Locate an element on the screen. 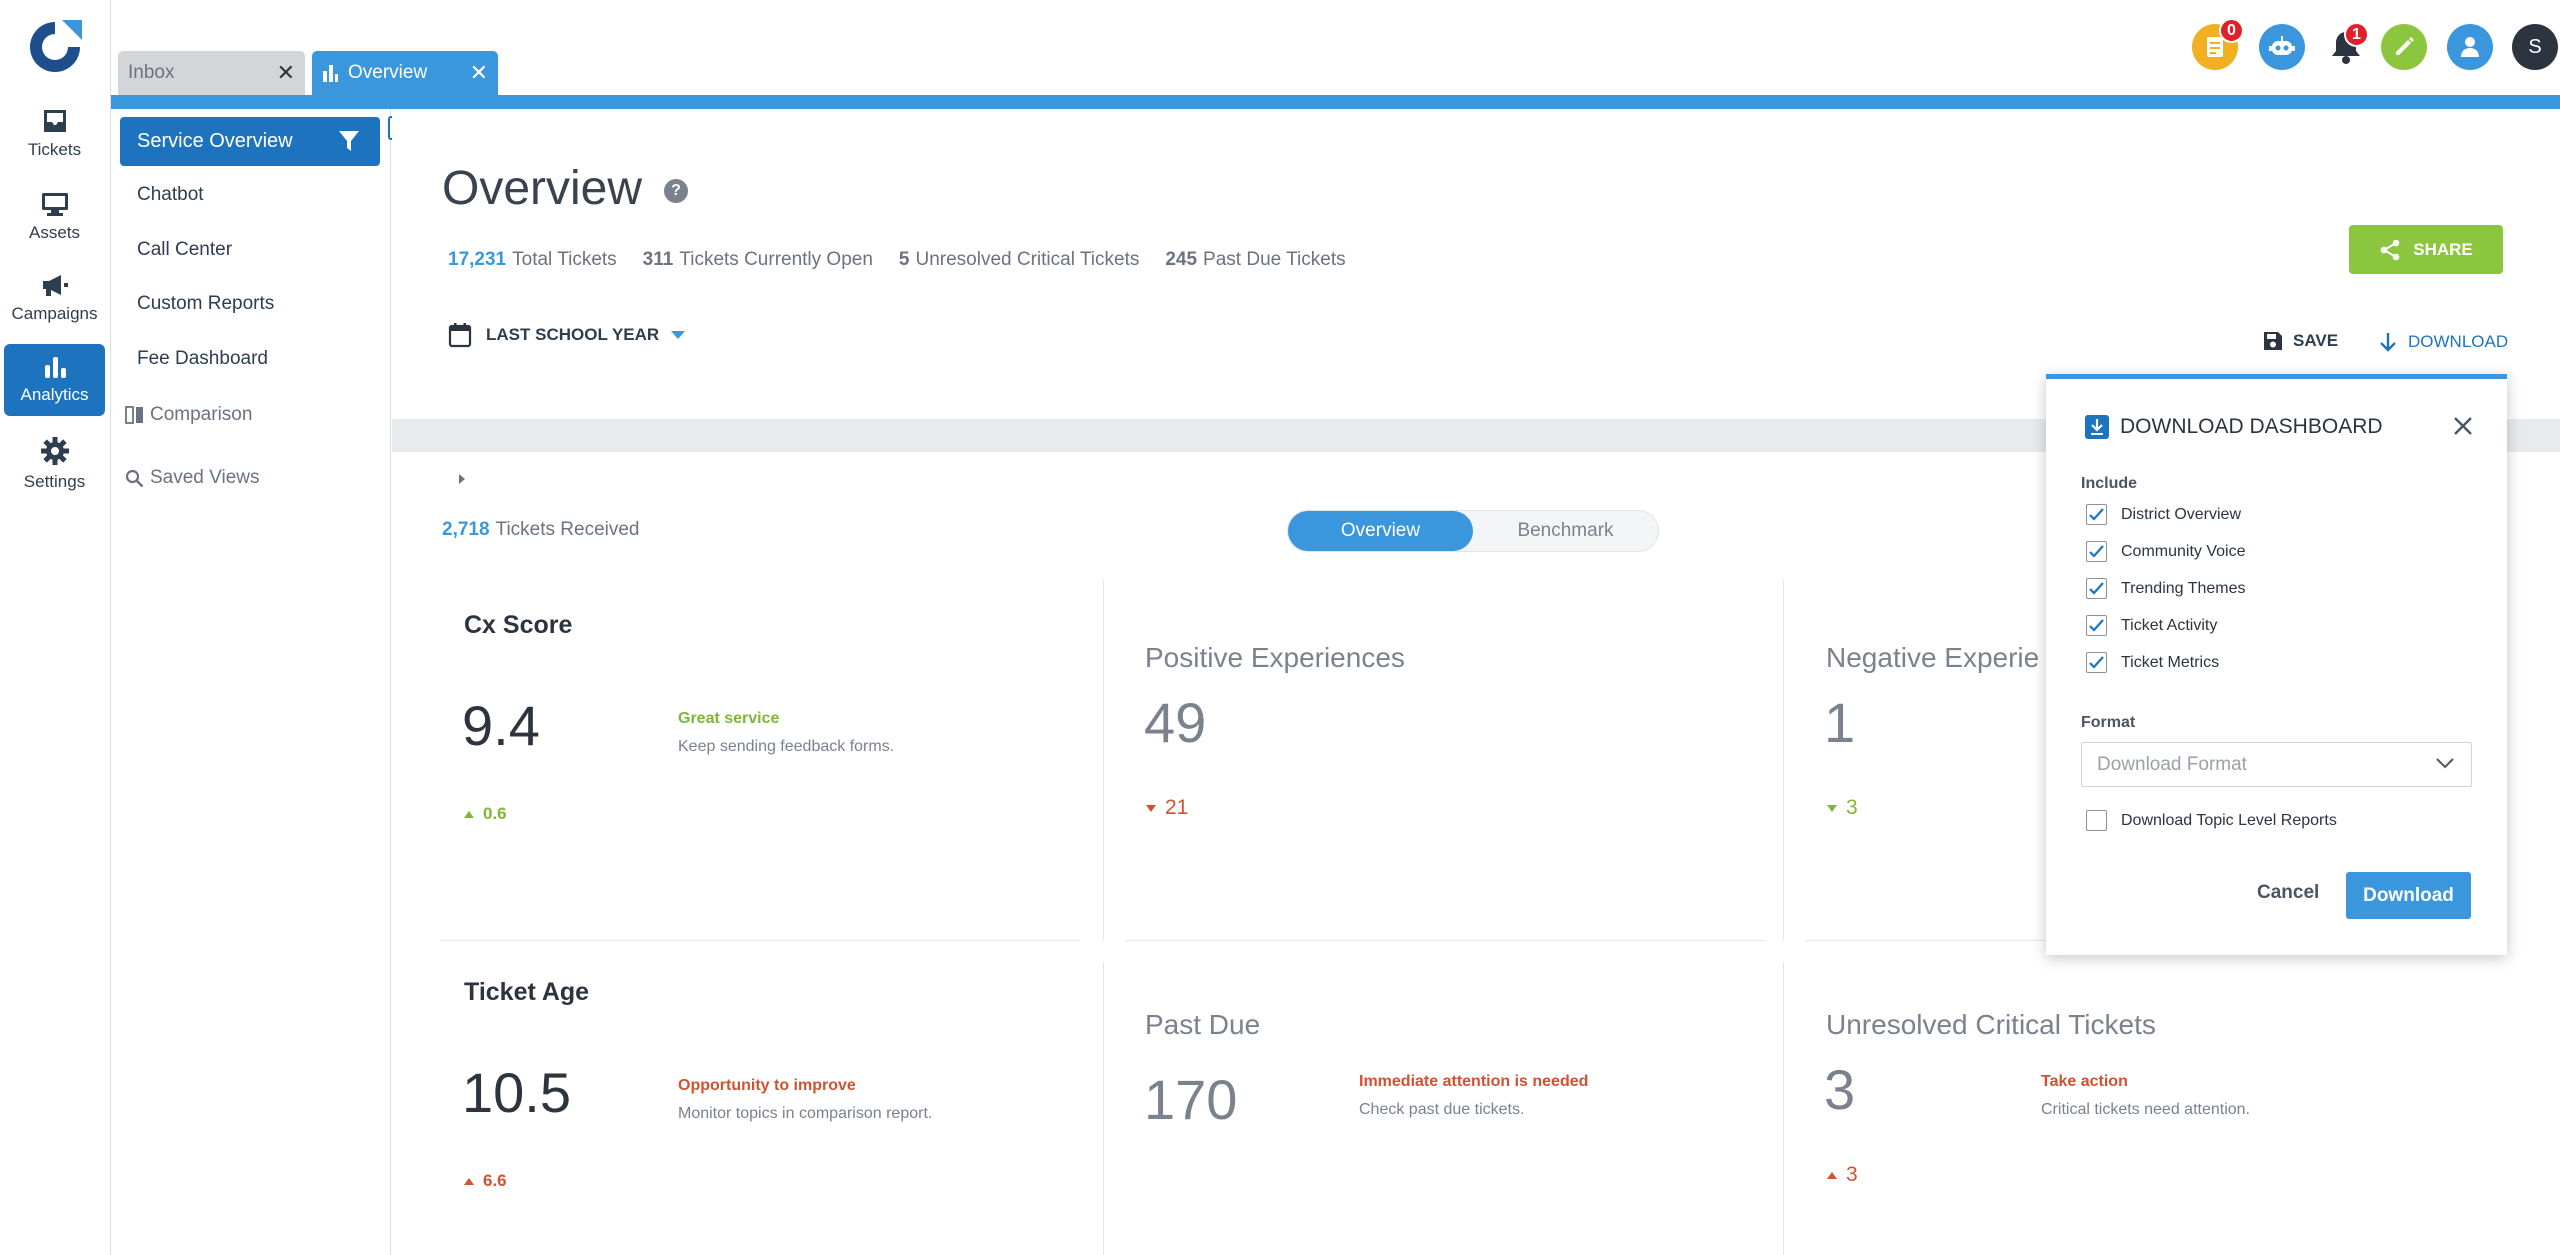 The height and width of the screenshot is (1255, 2560). toggle-overview: Overview is located at coordinates (1380, 531).